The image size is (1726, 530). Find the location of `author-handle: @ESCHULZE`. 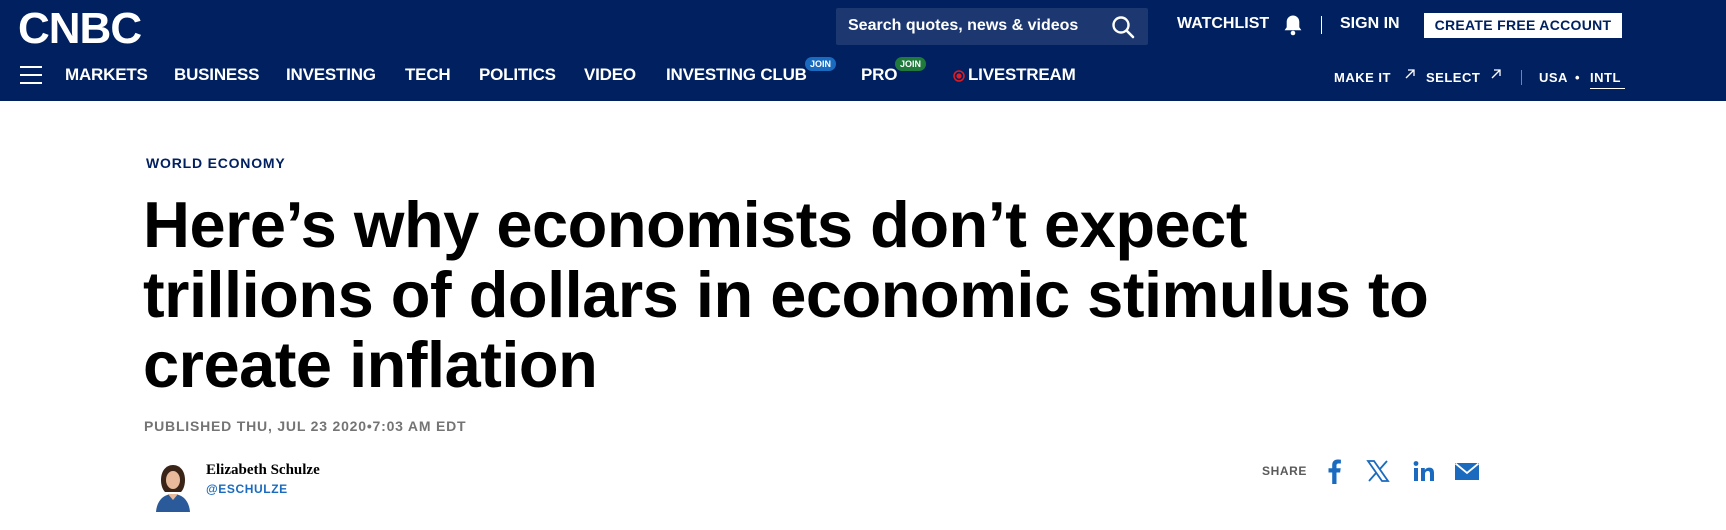

author-handle: @ESCHULZE is located at coordinates (247, 489).